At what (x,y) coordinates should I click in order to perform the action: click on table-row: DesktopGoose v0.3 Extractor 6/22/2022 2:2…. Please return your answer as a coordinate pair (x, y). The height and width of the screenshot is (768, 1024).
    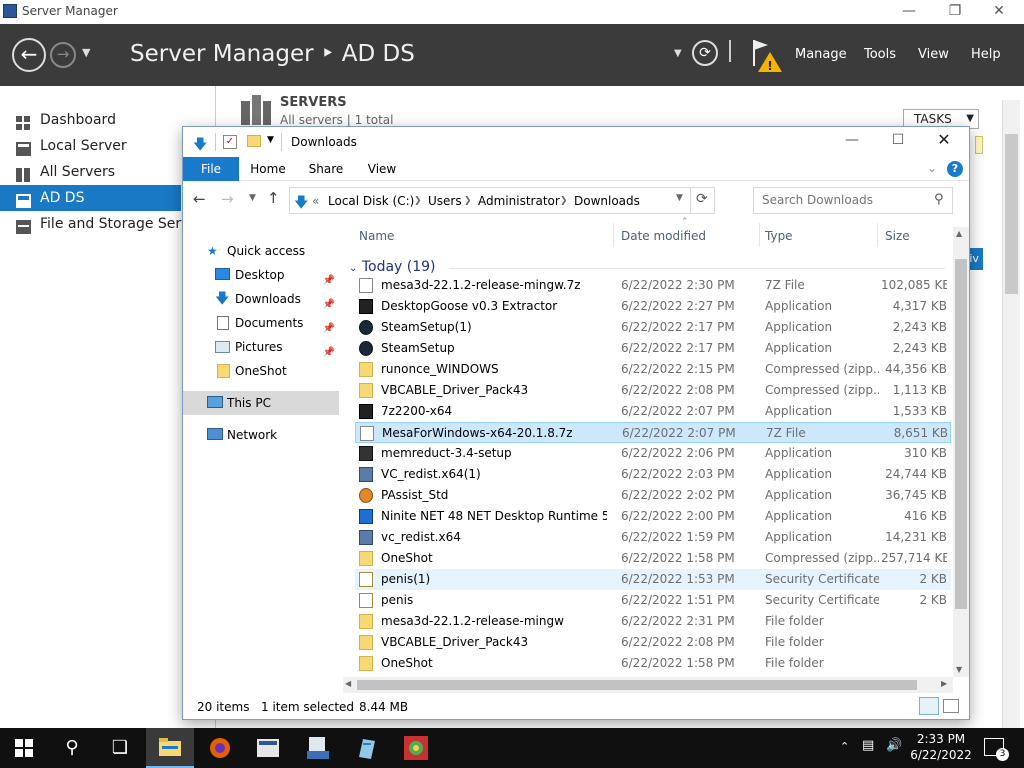
    Looking at the image, I should click on (653, 306).